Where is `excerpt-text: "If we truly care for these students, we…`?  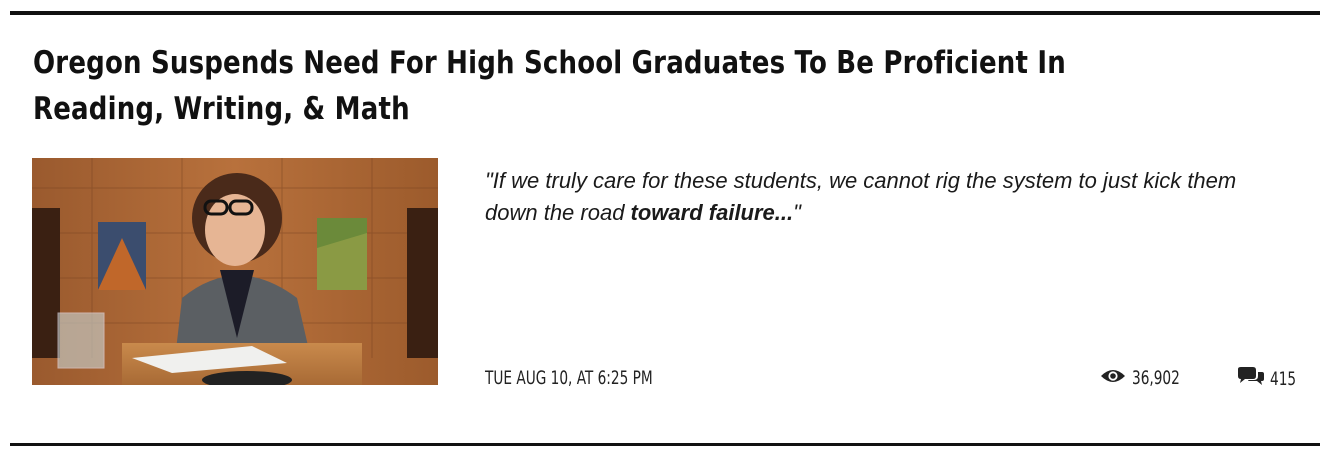 excerpt-text: "If we truly care for these students, we… is located at coordinates (861, 196).